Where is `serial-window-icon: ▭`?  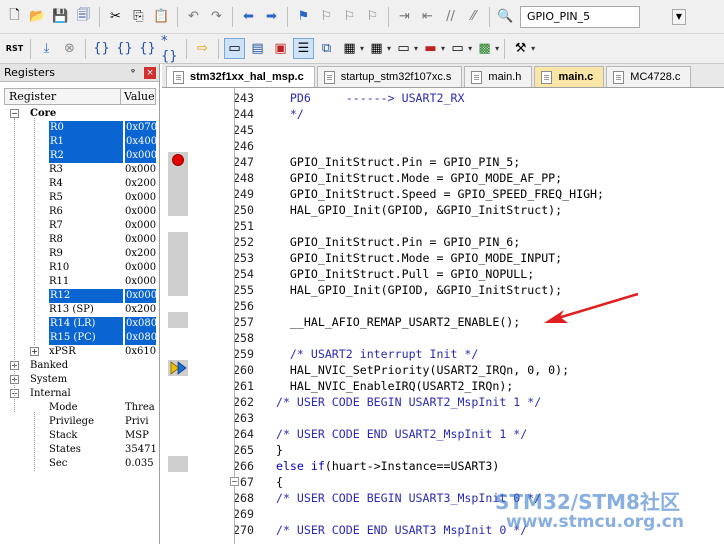
serial-window-icon: ▭ is located at coordinates (403, 48).